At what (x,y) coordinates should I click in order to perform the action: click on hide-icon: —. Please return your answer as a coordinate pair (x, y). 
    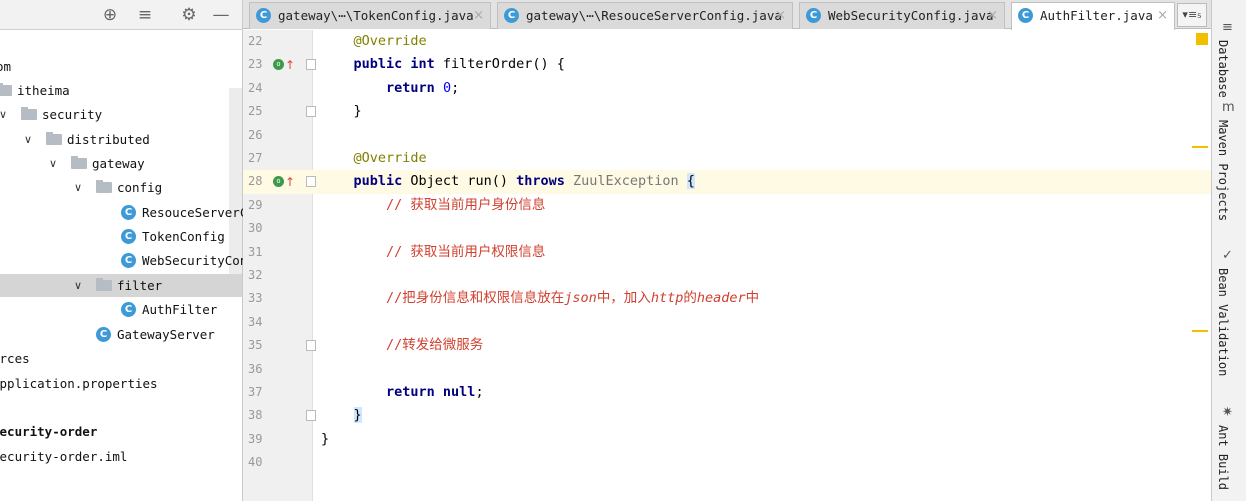
    Looking at the image, I should click on (221, 15).